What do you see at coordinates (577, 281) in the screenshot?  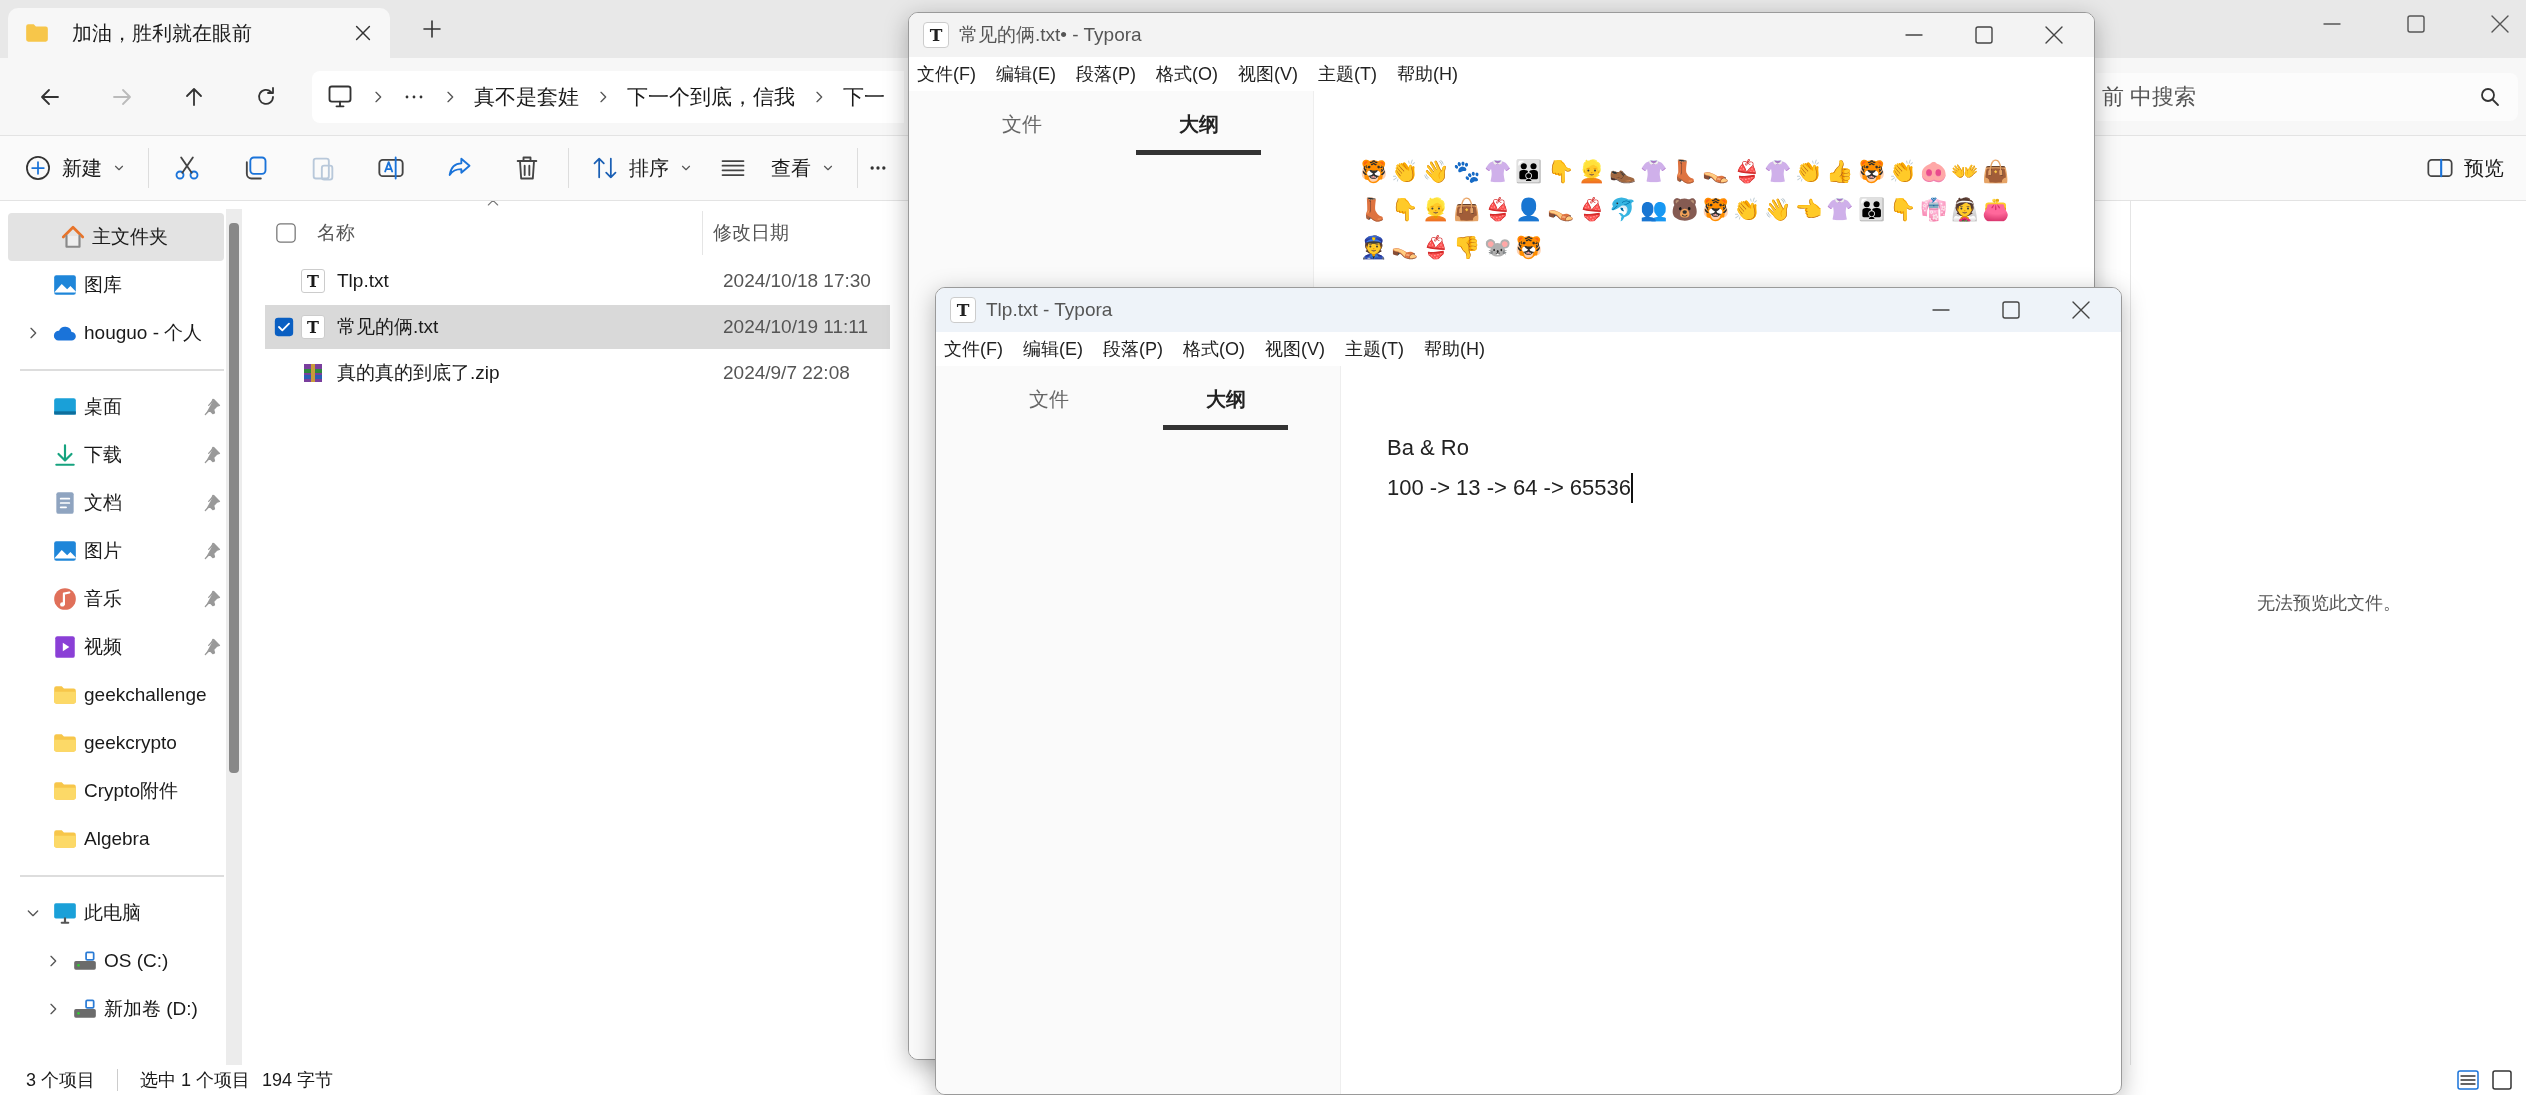 I see `file-row: T Tlp.txt 2024/10/18 17:30` at bounding box center [577, 281].